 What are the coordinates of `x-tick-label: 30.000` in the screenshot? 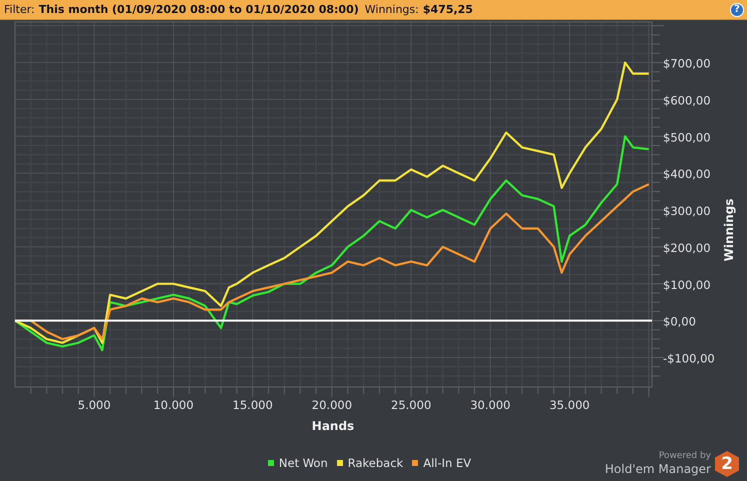 It's located at (490, 405).